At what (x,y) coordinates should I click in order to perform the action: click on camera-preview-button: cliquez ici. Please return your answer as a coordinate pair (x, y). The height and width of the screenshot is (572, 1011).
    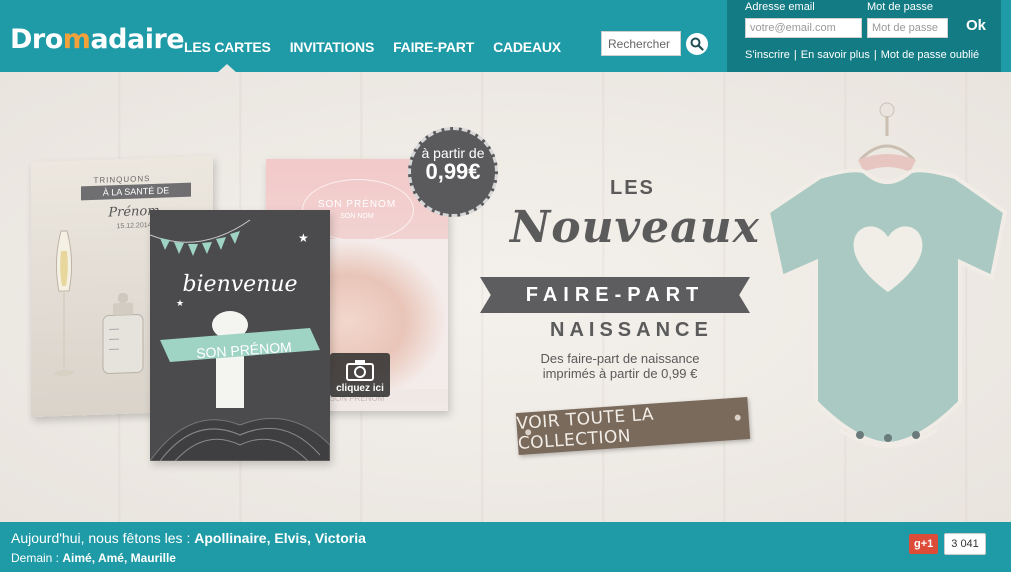
    Looking at the image, I should click on (360, 375).